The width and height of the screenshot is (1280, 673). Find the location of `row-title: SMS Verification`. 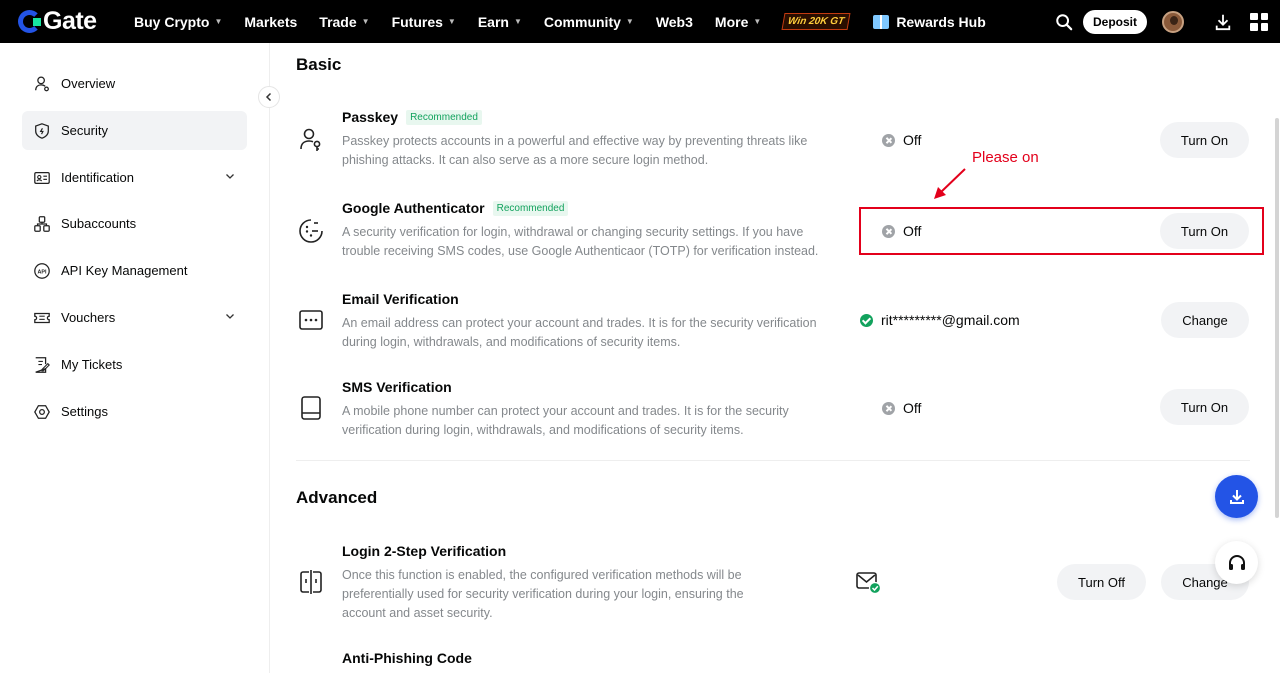

row-title: SMS Verification is located at coordinates (397, 387).